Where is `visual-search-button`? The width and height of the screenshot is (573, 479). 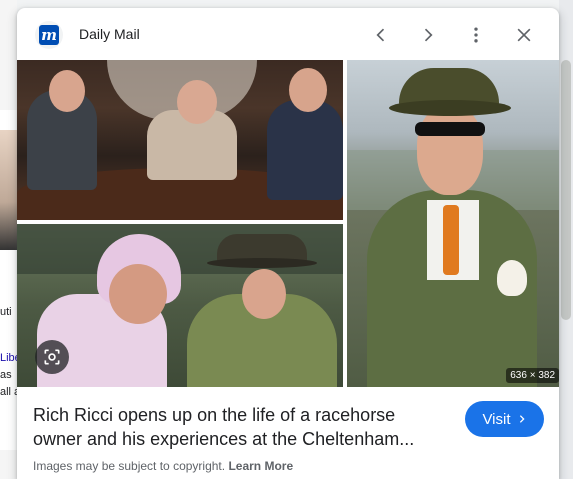
visual-search-button is located at coordinates (52, 357).